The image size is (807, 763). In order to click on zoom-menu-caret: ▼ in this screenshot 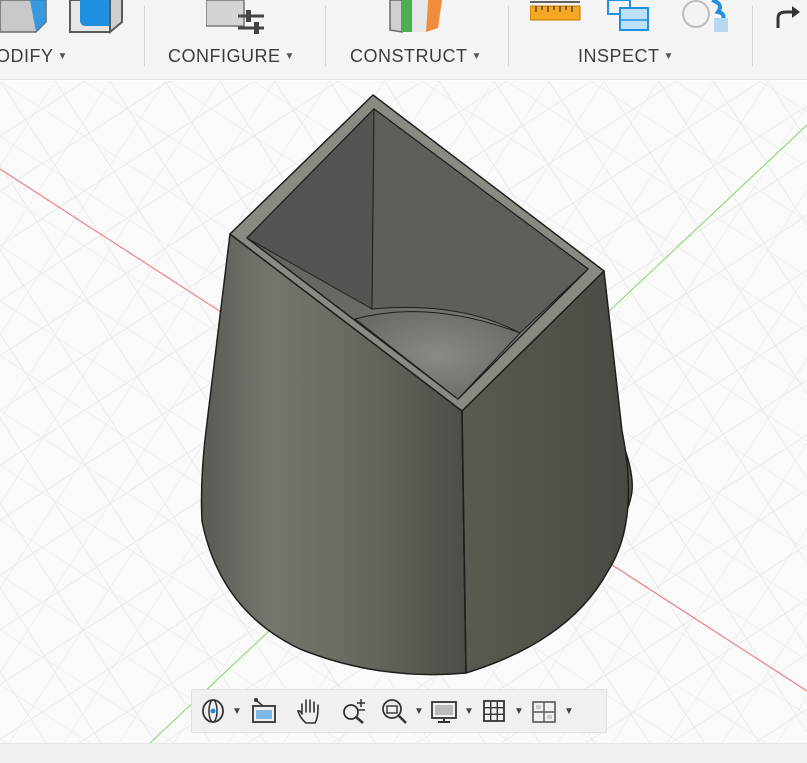, I will do `click(419, 711)`.